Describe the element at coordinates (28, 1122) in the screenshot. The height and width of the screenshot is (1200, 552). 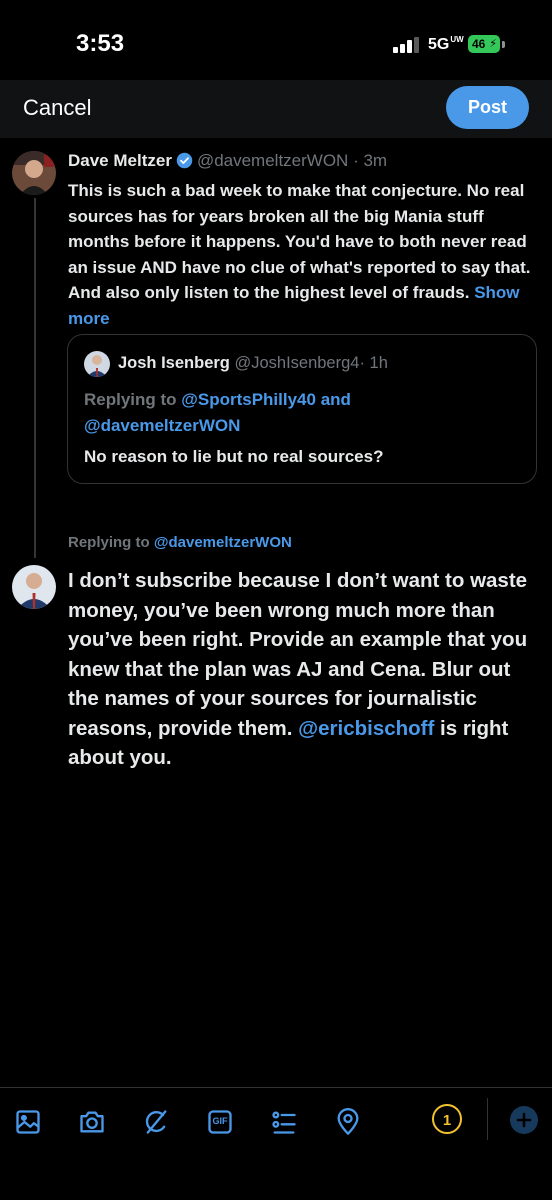
I see `image-icon` at that location.